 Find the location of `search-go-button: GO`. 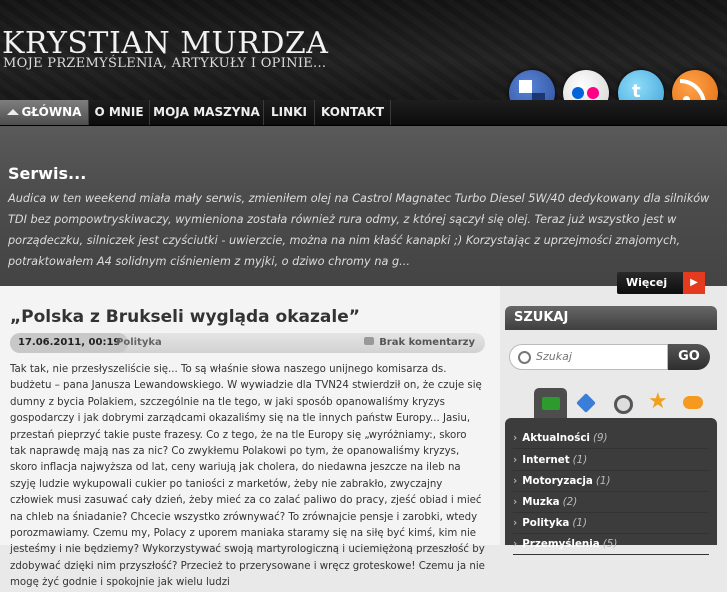

search-go-button: GO is located at coordinates (689, 357).